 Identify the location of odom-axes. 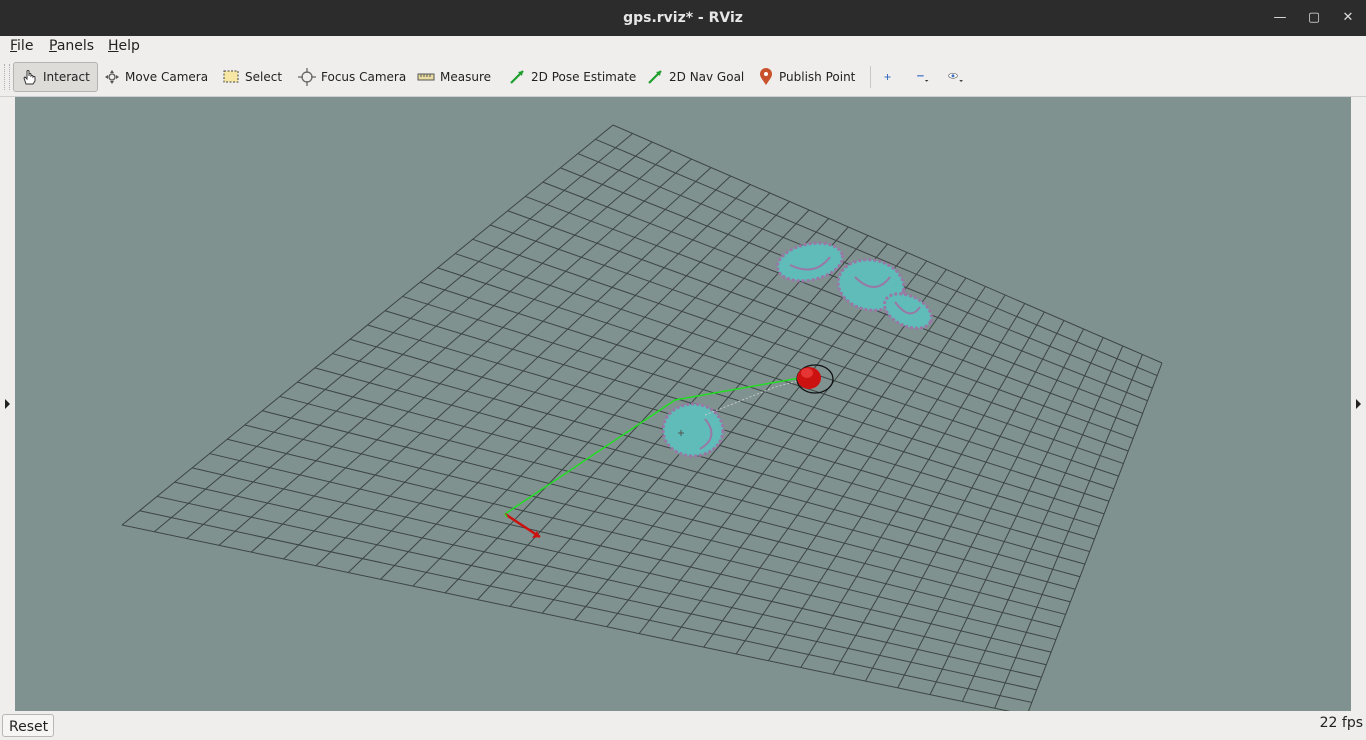
(522, 525).